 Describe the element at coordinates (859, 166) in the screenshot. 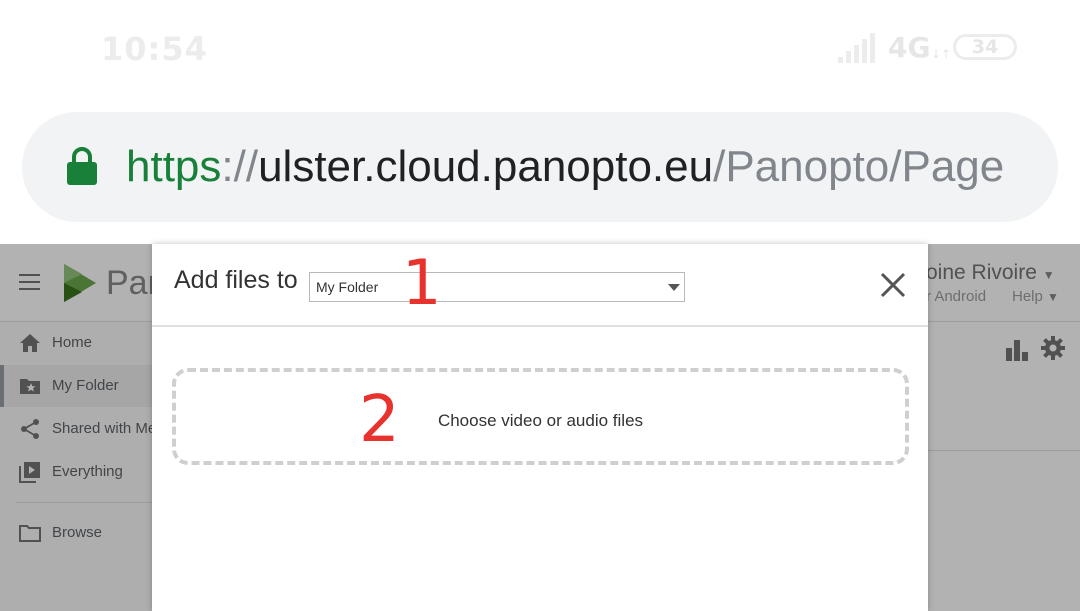

I see `url-path: /Panopto/Page` at that location.